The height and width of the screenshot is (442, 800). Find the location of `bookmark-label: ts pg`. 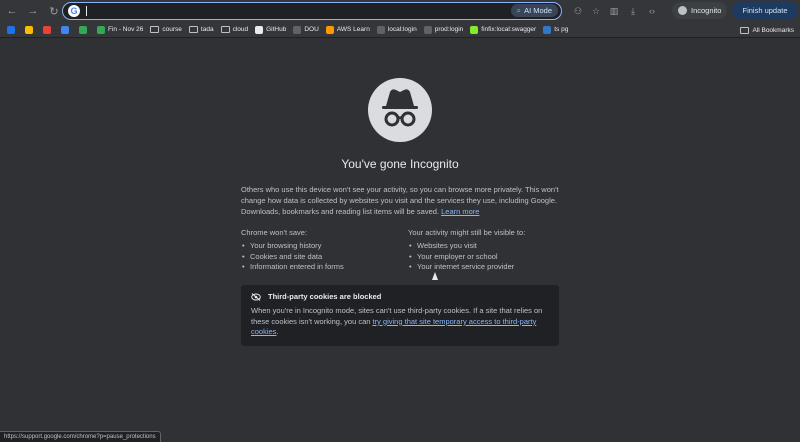

bookmark-label: ts pg is located at coordinates (561, 29).